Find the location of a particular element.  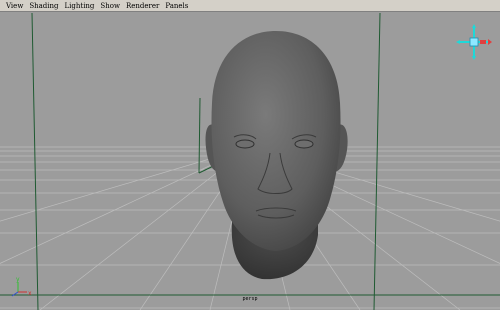

menu-view: View is located at coordinates (14, 6).